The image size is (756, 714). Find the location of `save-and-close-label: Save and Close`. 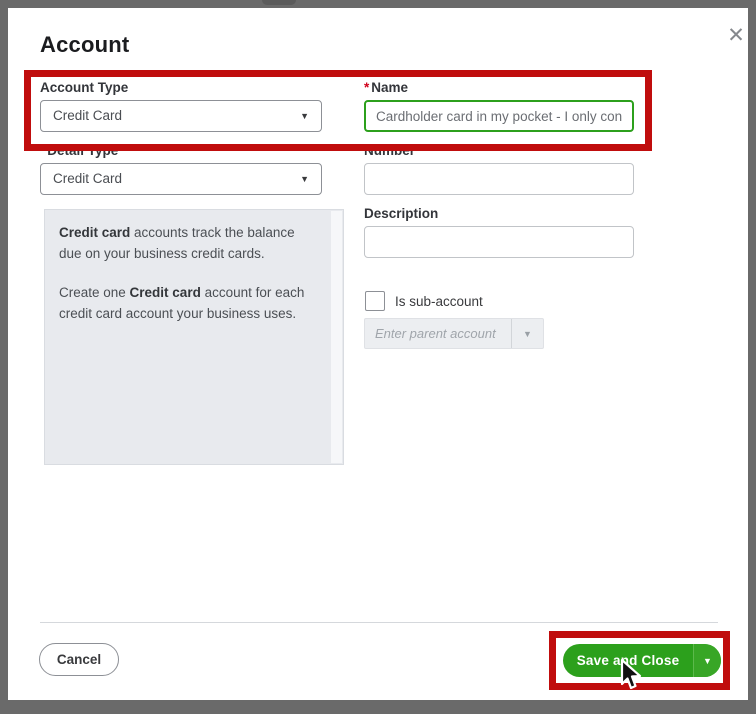

save-and-close-label: Save and Close is located at coordinates (628, 660).